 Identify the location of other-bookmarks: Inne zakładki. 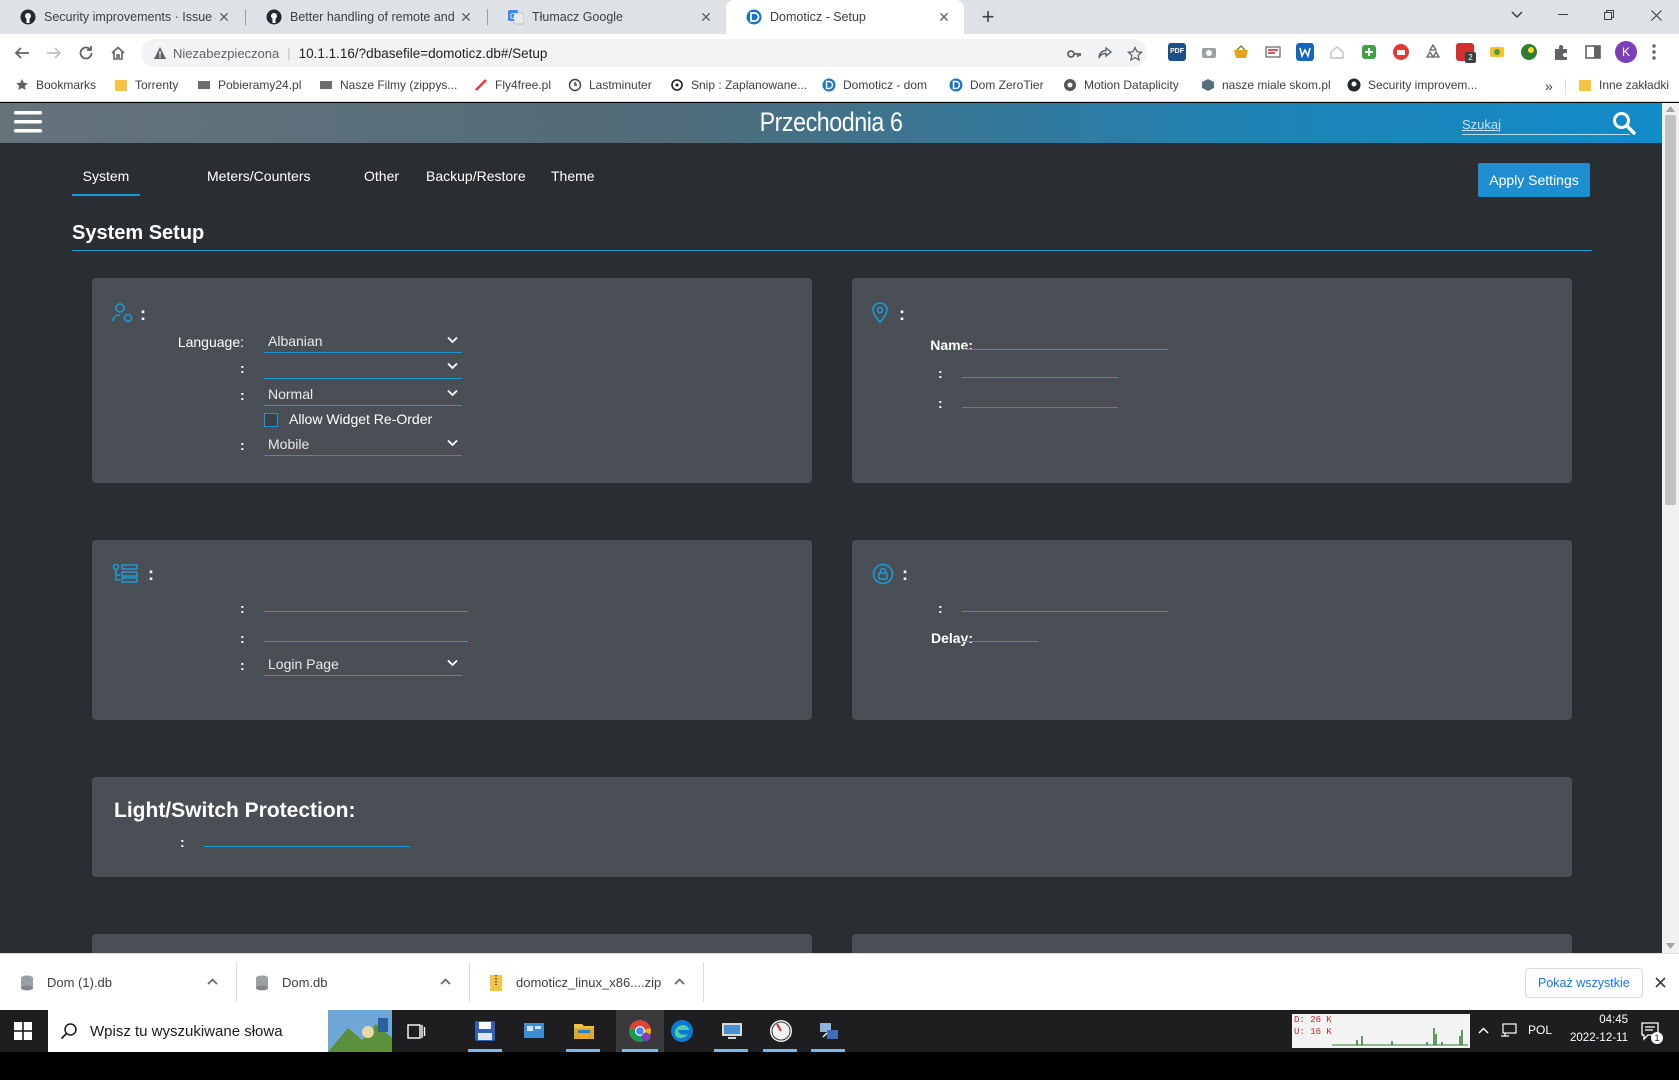
(1623, 85).